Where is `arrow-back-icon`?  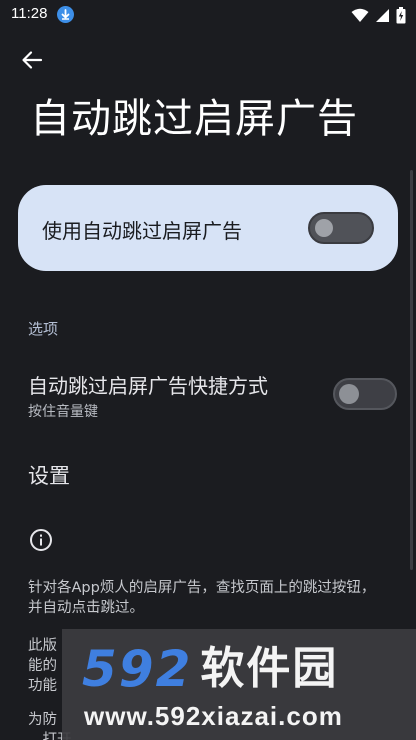
arrow-back-icon is located at coordinates (32, 60).